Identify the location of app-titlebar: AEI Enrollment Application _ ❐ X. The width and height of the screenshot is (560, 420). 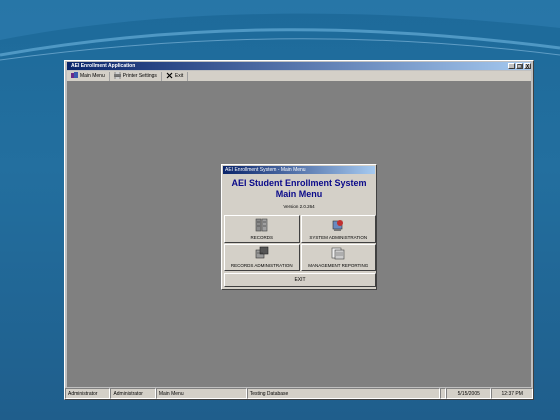
(299, 66).